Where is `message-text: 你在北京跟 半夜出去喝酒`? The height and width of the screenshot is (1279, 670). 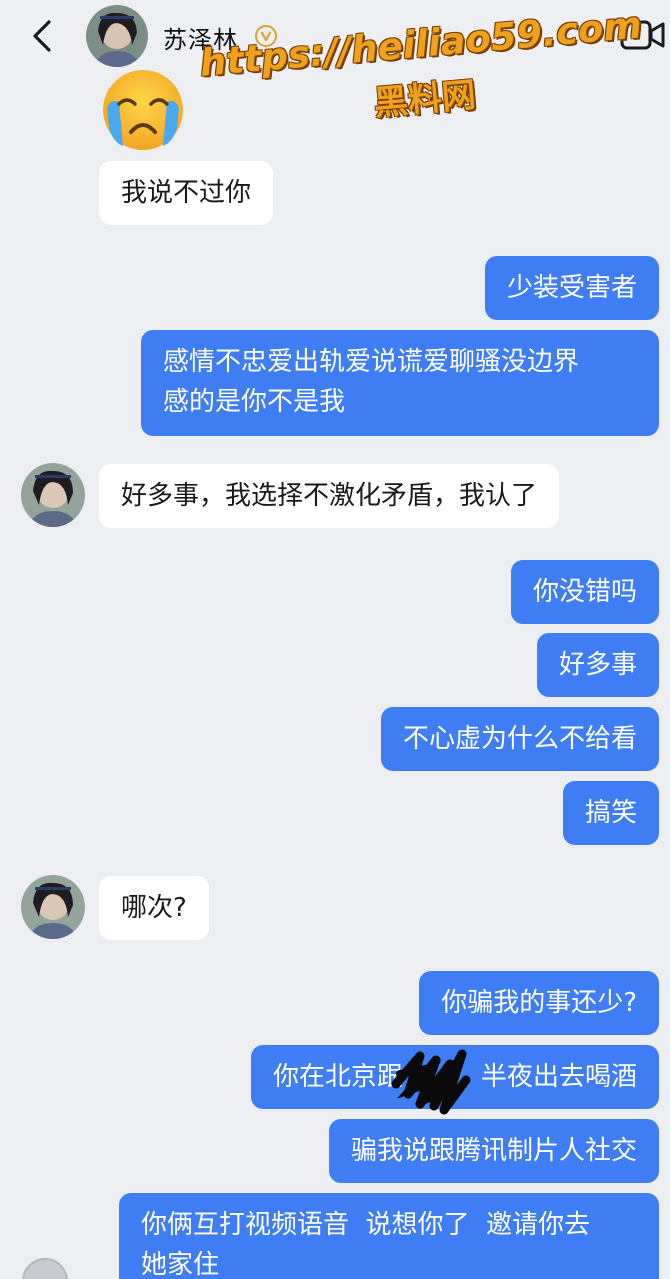 message-text: 你在北京跟 半夜出去喝酒 is located at coordinates (454, 1077).